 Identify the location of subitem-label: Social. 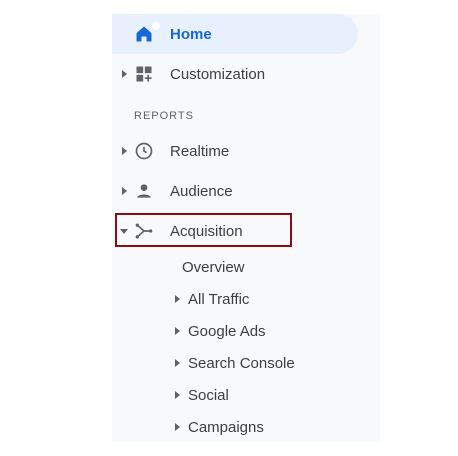
(208, 395).